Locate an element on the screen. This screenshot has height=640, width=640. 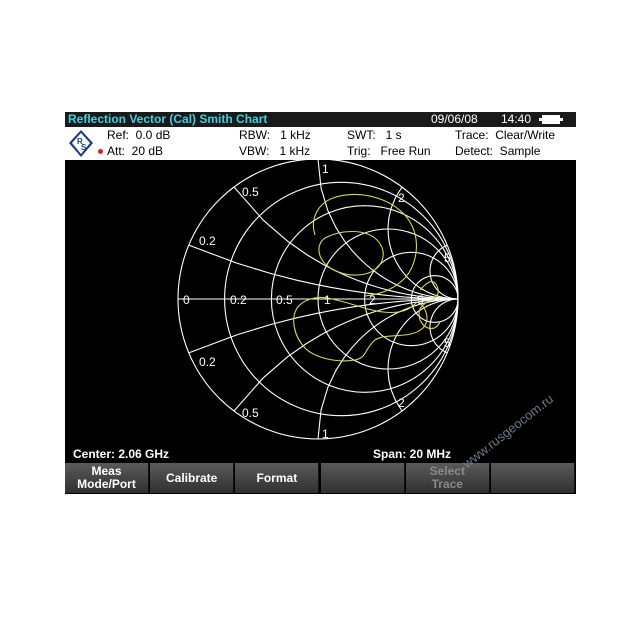
label-x5-top: 5 is located at coordinates (447, 258).